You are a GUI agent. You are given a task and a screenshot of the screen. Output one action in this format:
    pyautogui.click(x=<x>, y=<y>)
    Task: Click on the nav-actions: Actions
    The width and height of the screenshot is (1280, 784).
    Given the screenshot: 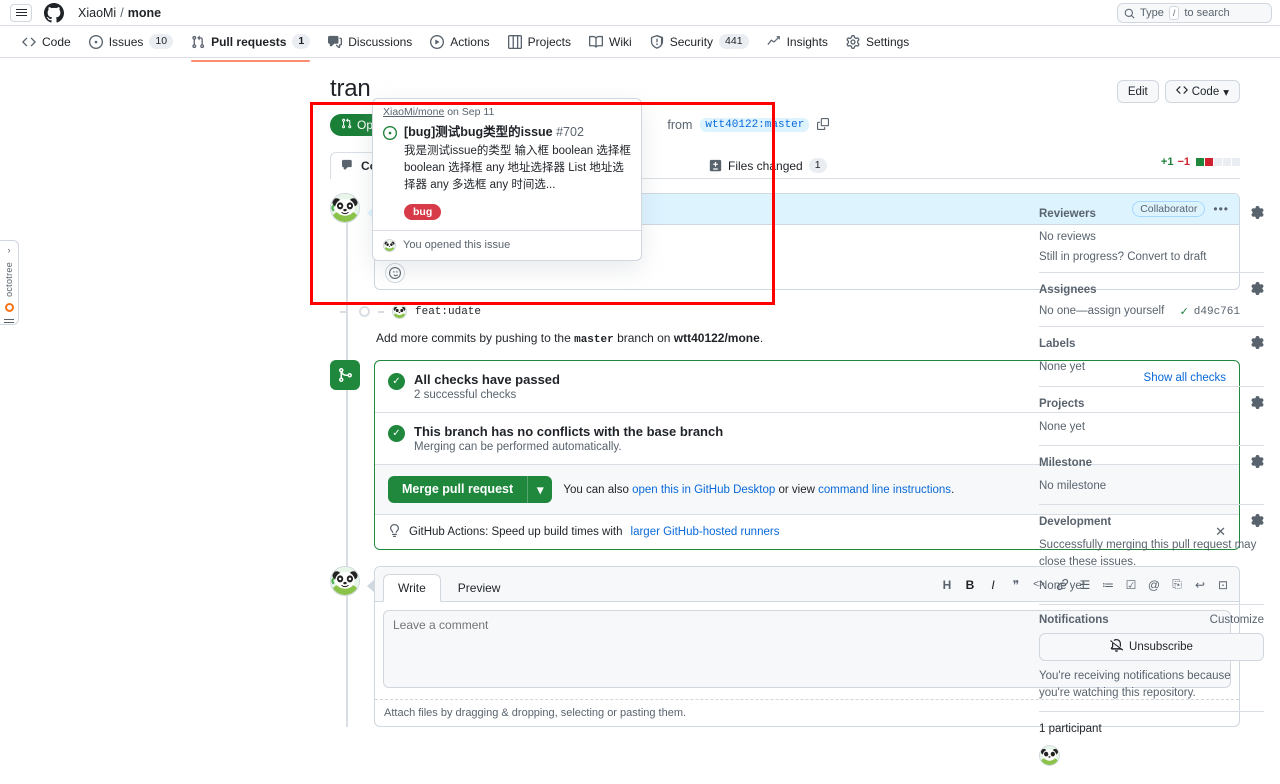 What is the action you would take?
    pyautogui.click(x=459, y=42)
    